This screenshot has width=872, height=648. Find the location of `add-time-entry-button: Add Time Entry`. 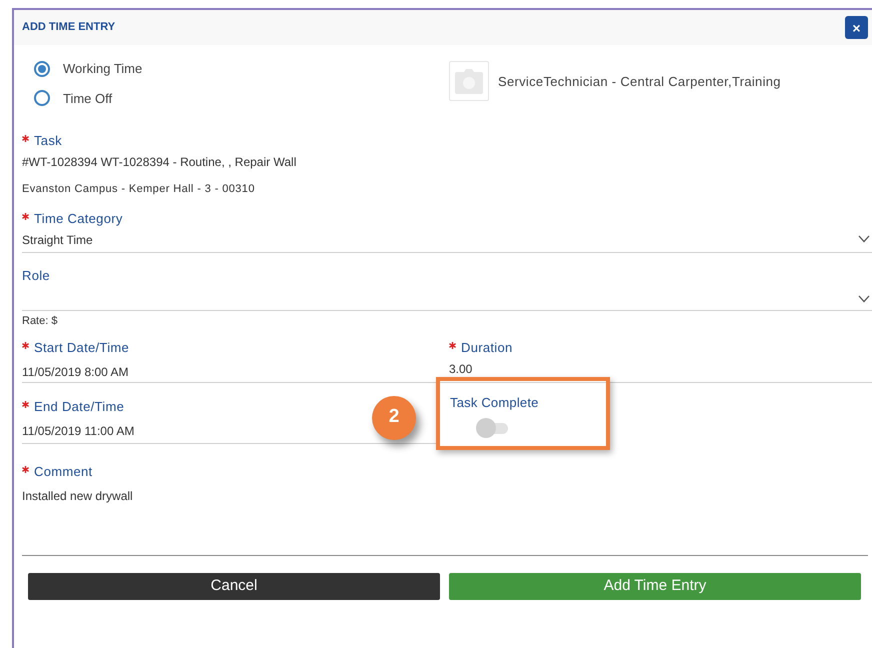

add-time-entry-button: Add Time Entry is located at coordinates (655, 586).